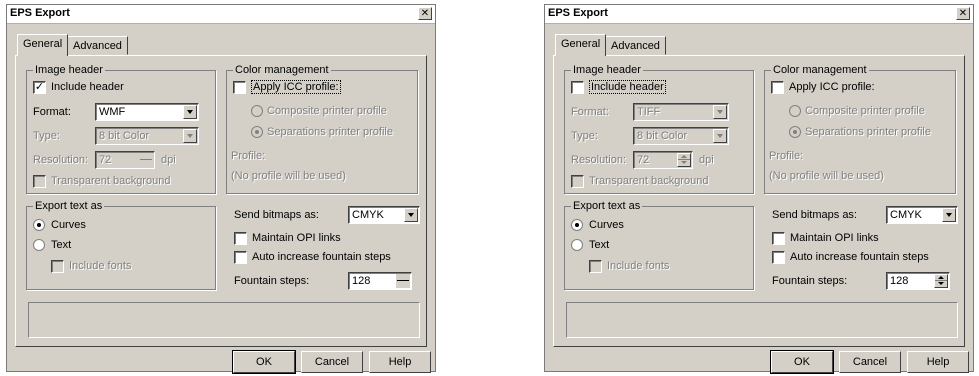 The width and height of the screenshot is (979, 376). I want to click on format-select: TIFF, so click(681, 112).